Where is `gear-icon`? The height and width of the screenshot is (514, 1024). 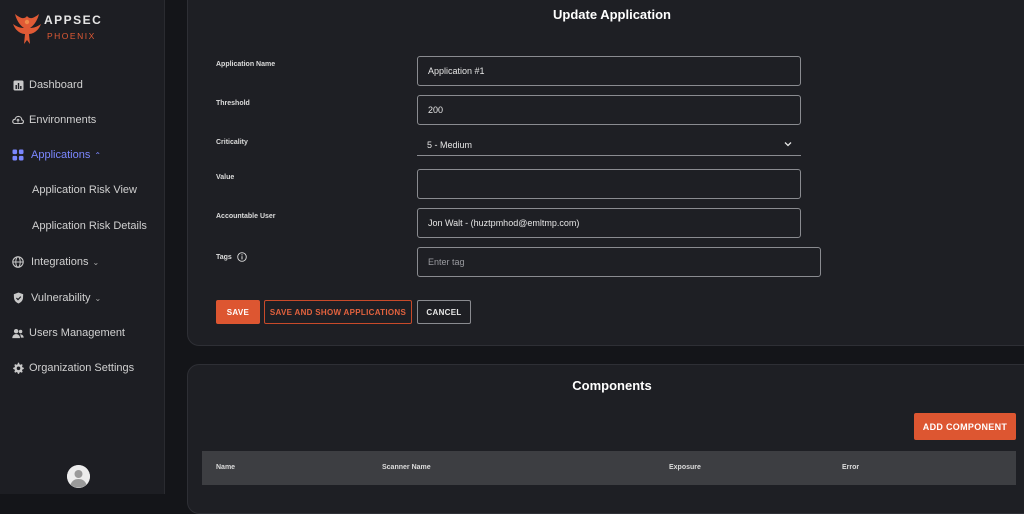 gear-icon is located at coordinates (18, 368).